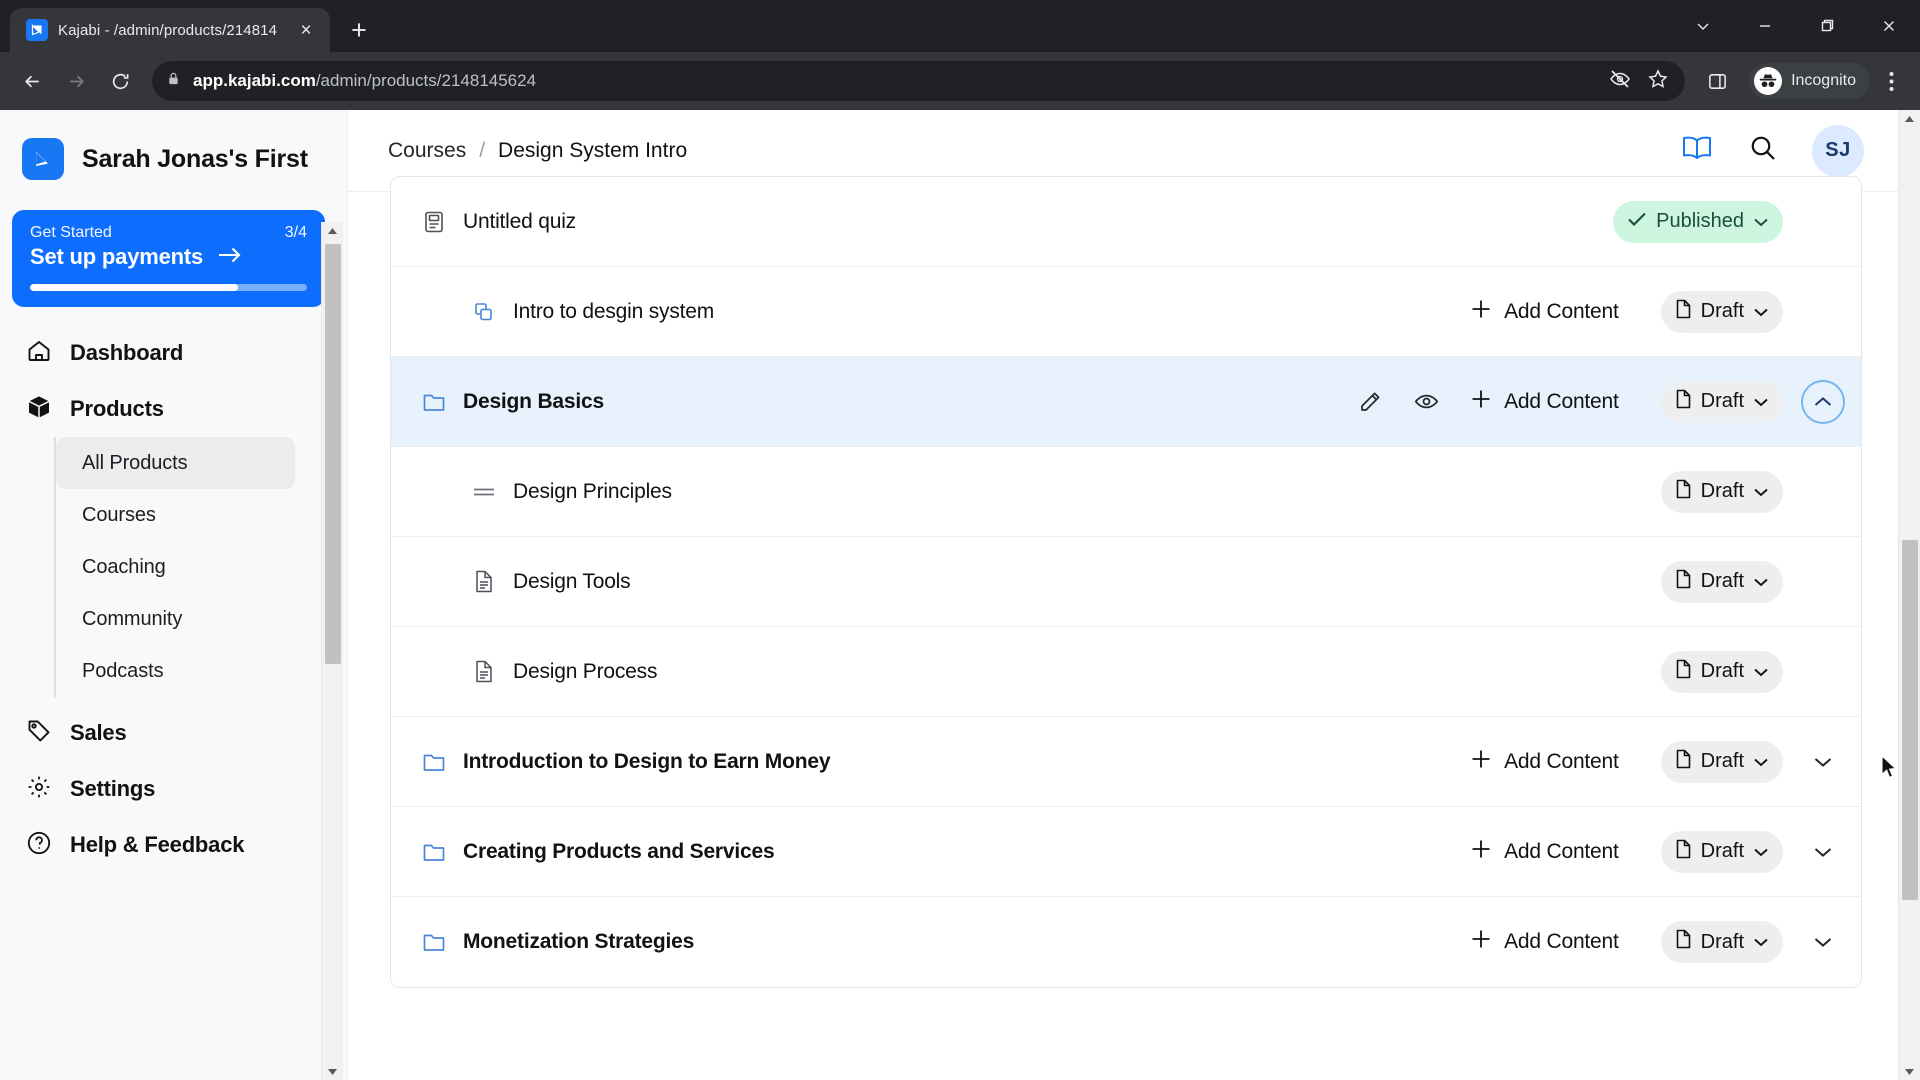 The width and height of the screenshot is (1920, 1080). I want to click on tab-title: Kajabi - /admin/products/214814, so click(168, 30).